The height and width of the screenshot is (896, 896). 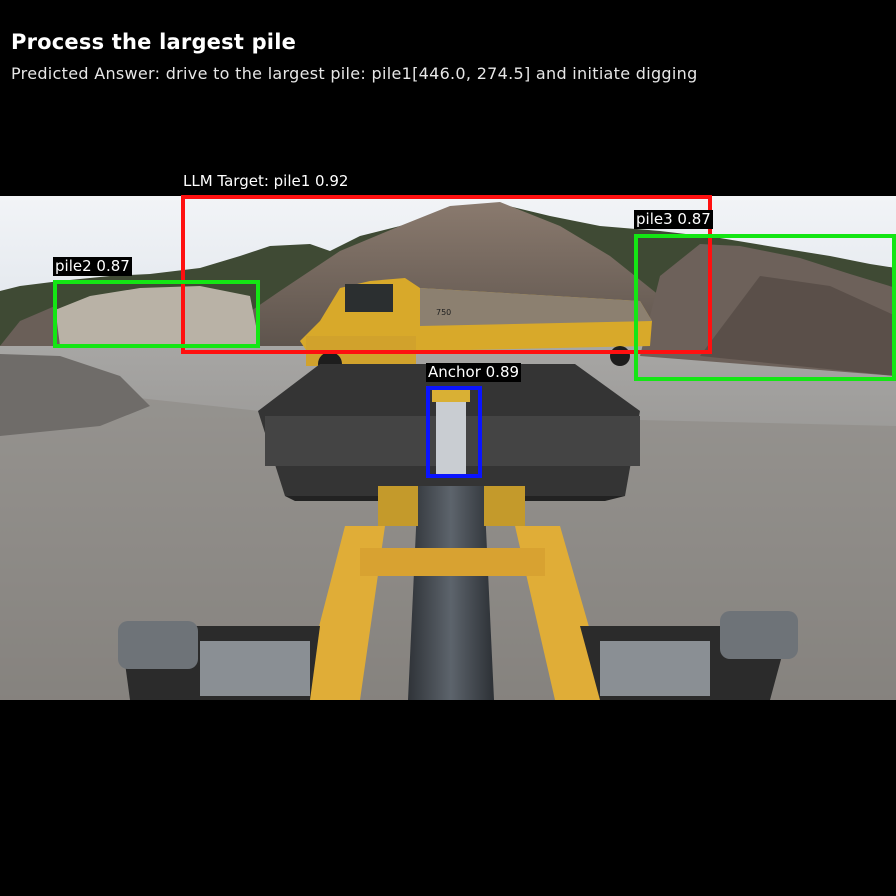 I want to click on llm-target-label: LLM Target: pile1 0.92, so click(x=266, y=181).